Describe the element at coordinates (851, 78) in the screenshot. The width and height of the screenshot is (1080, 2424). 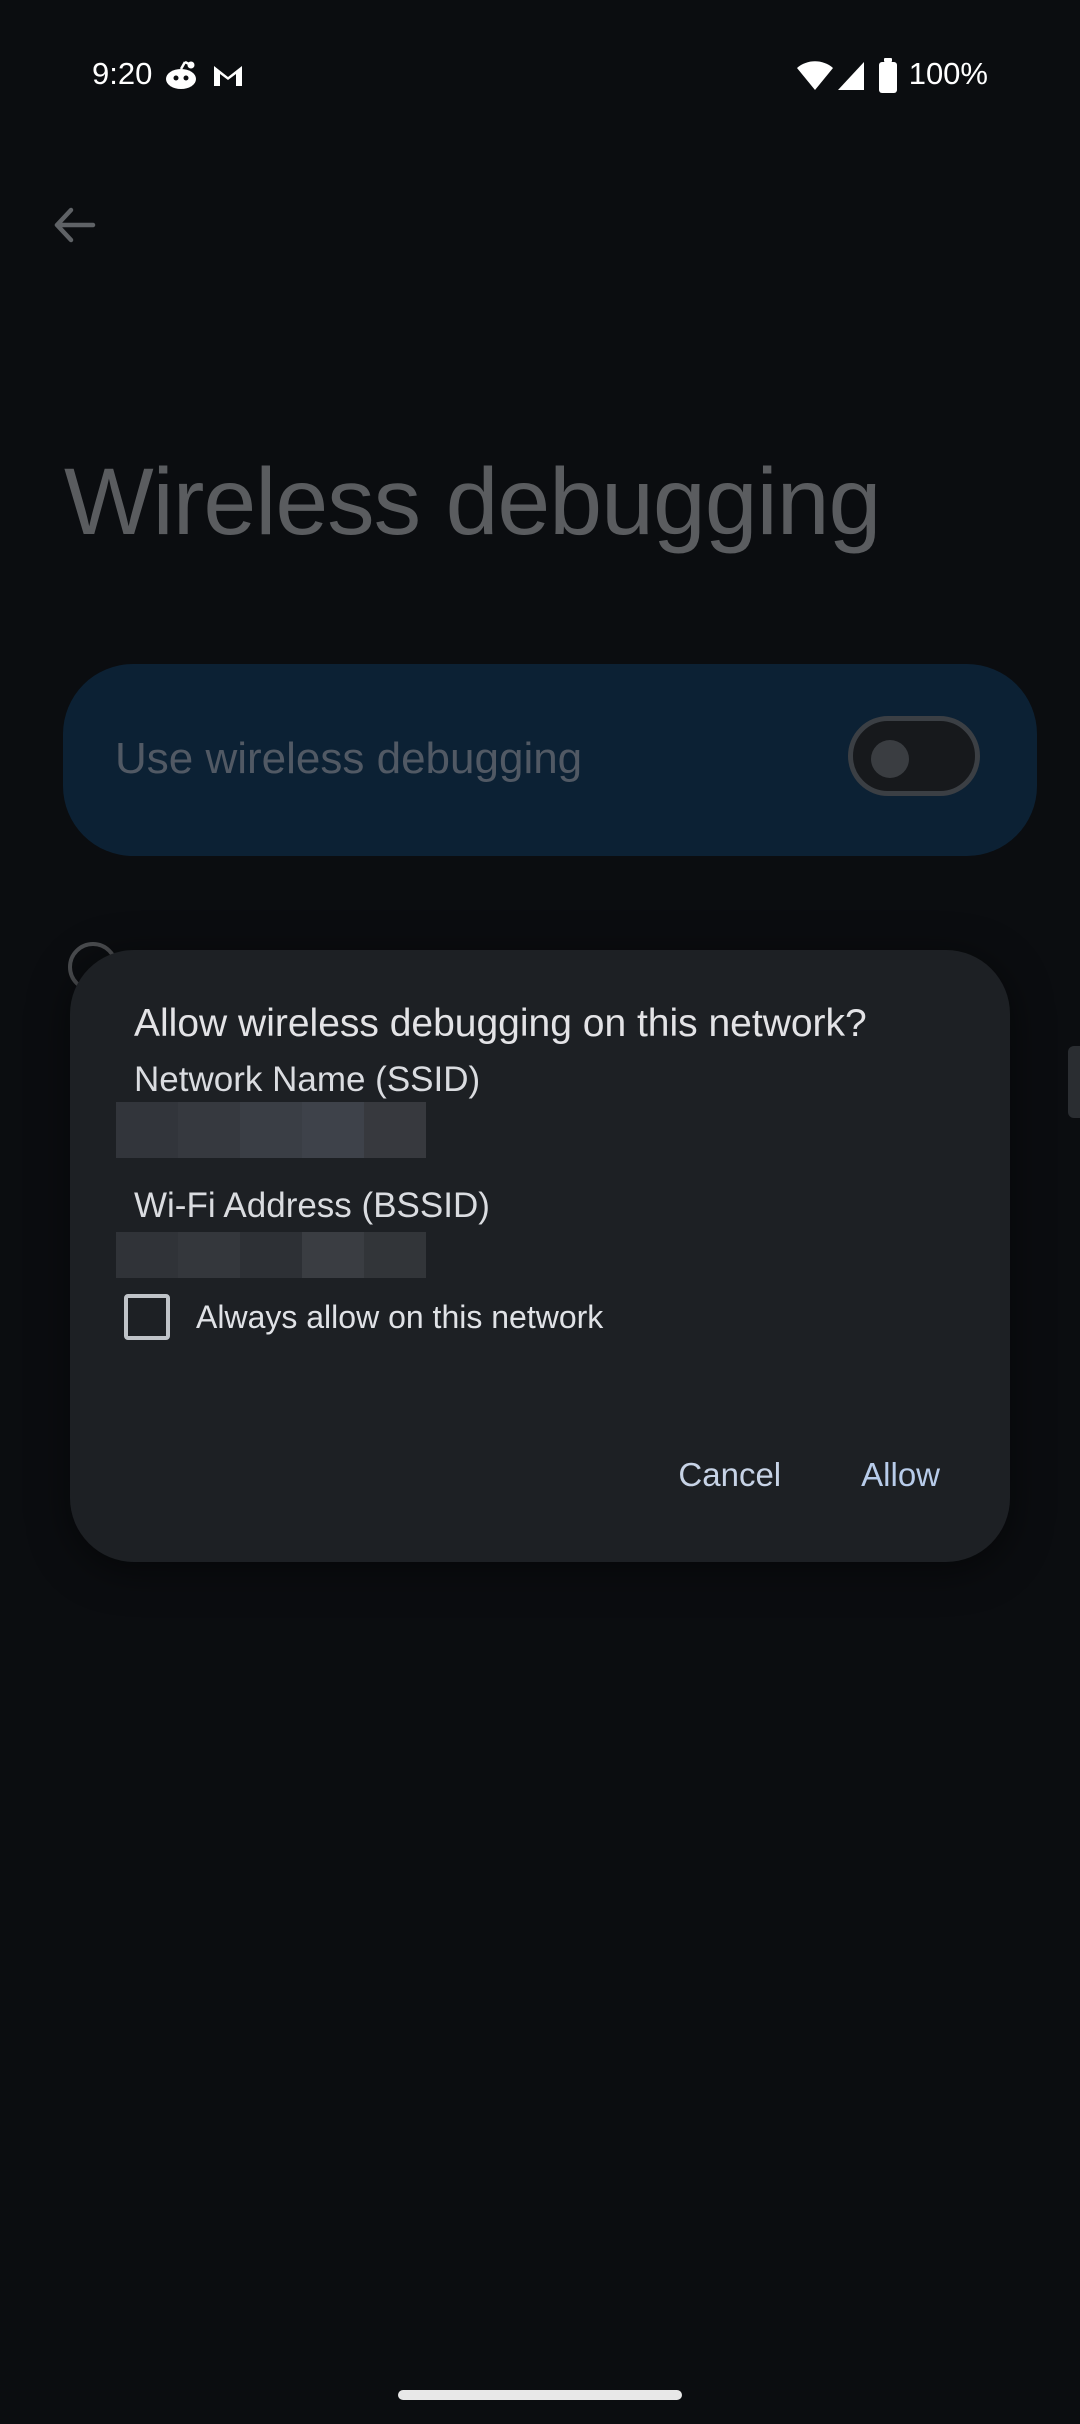
I see `cell-signal-icon` at that location.